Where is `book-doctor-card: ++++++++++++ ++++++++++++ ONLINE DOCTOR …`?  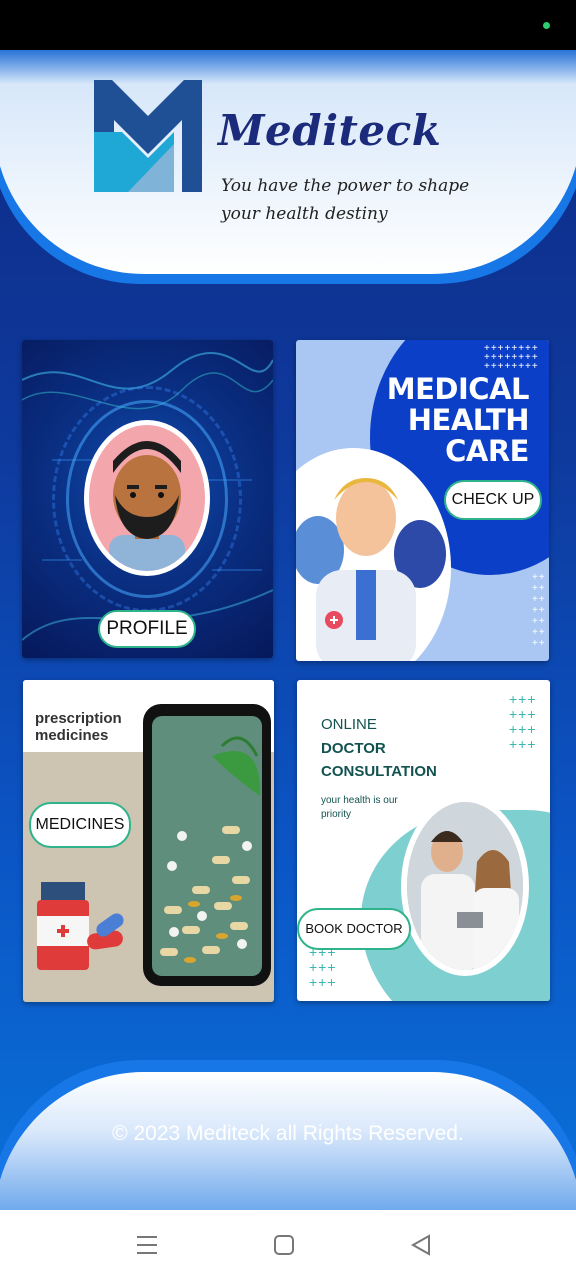 book-doctor-card: ++++++++++++ ++++++++++++ ONLINE DOCTOR … is located at coordinates (423, 840).